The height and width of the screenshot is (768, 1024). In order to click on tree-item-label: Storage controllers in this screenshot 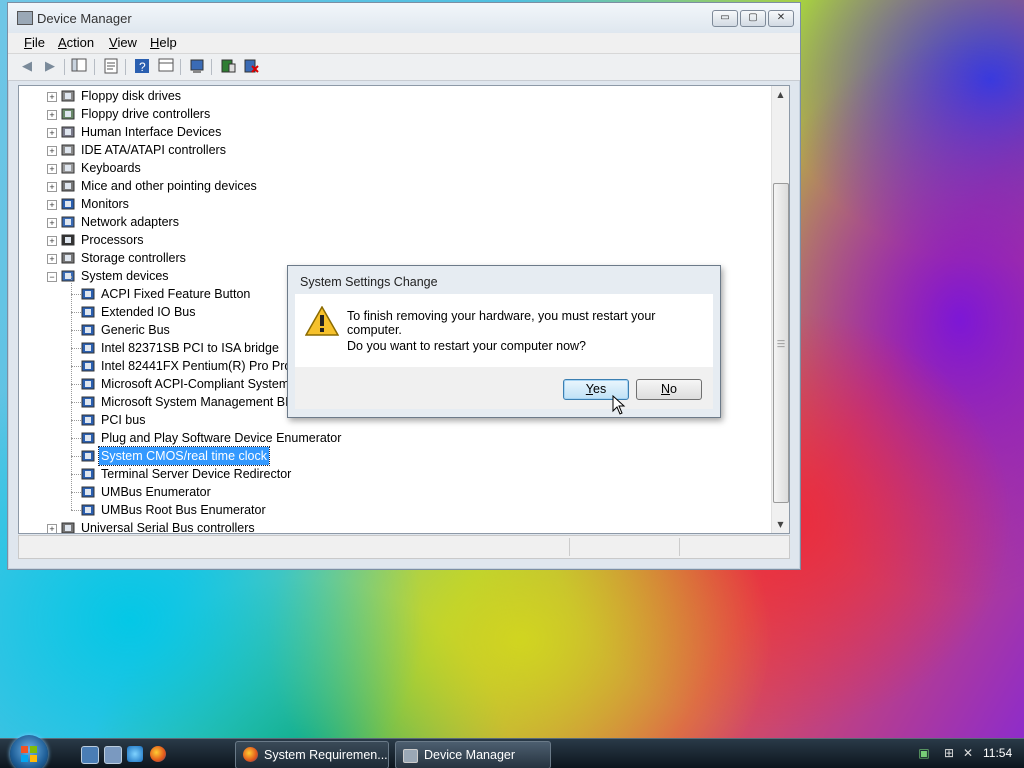, I will do `click(133, 258)`.